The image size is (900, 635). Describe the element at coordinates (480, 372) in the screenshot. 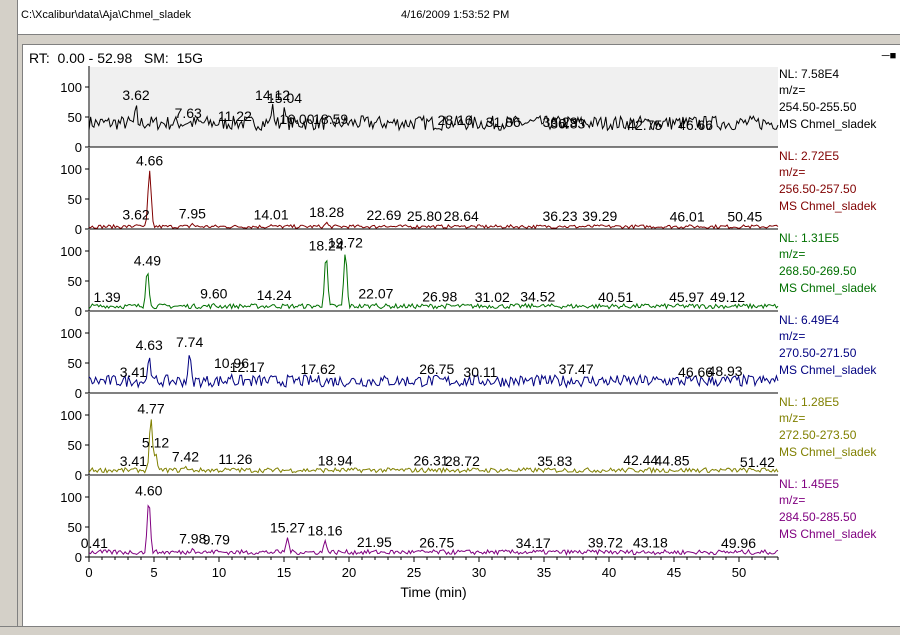

I see `peak-label: 30.11` at that location.